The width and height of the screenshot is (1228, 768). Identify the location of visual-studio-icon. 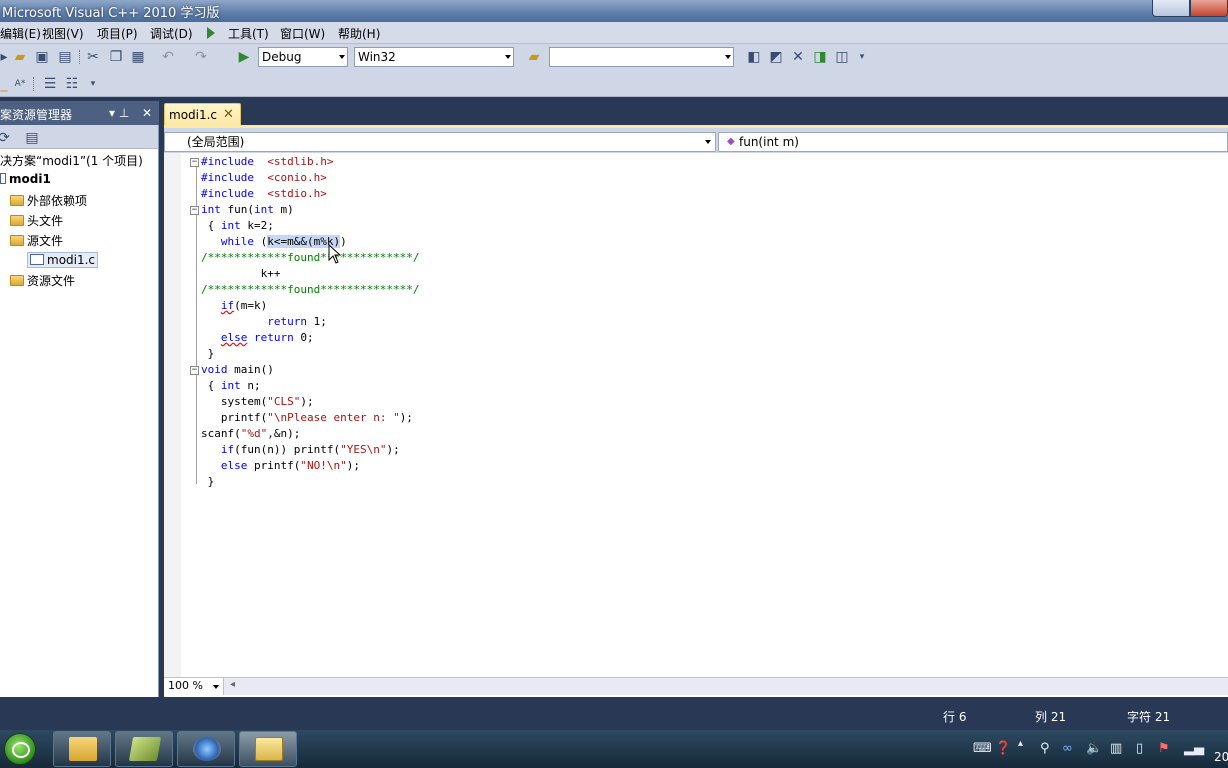
(269, 749).